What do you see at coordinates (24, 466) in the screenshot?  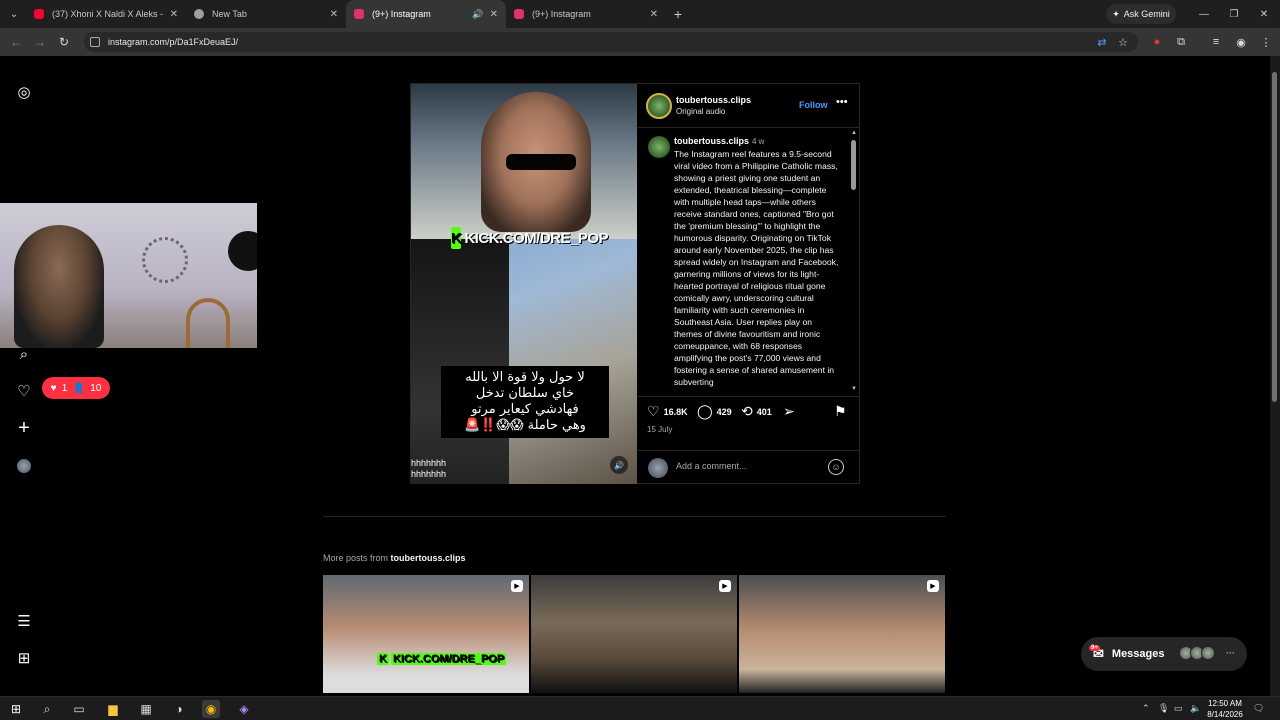 I see `profile-avatar` at bounding box center [24, 466].